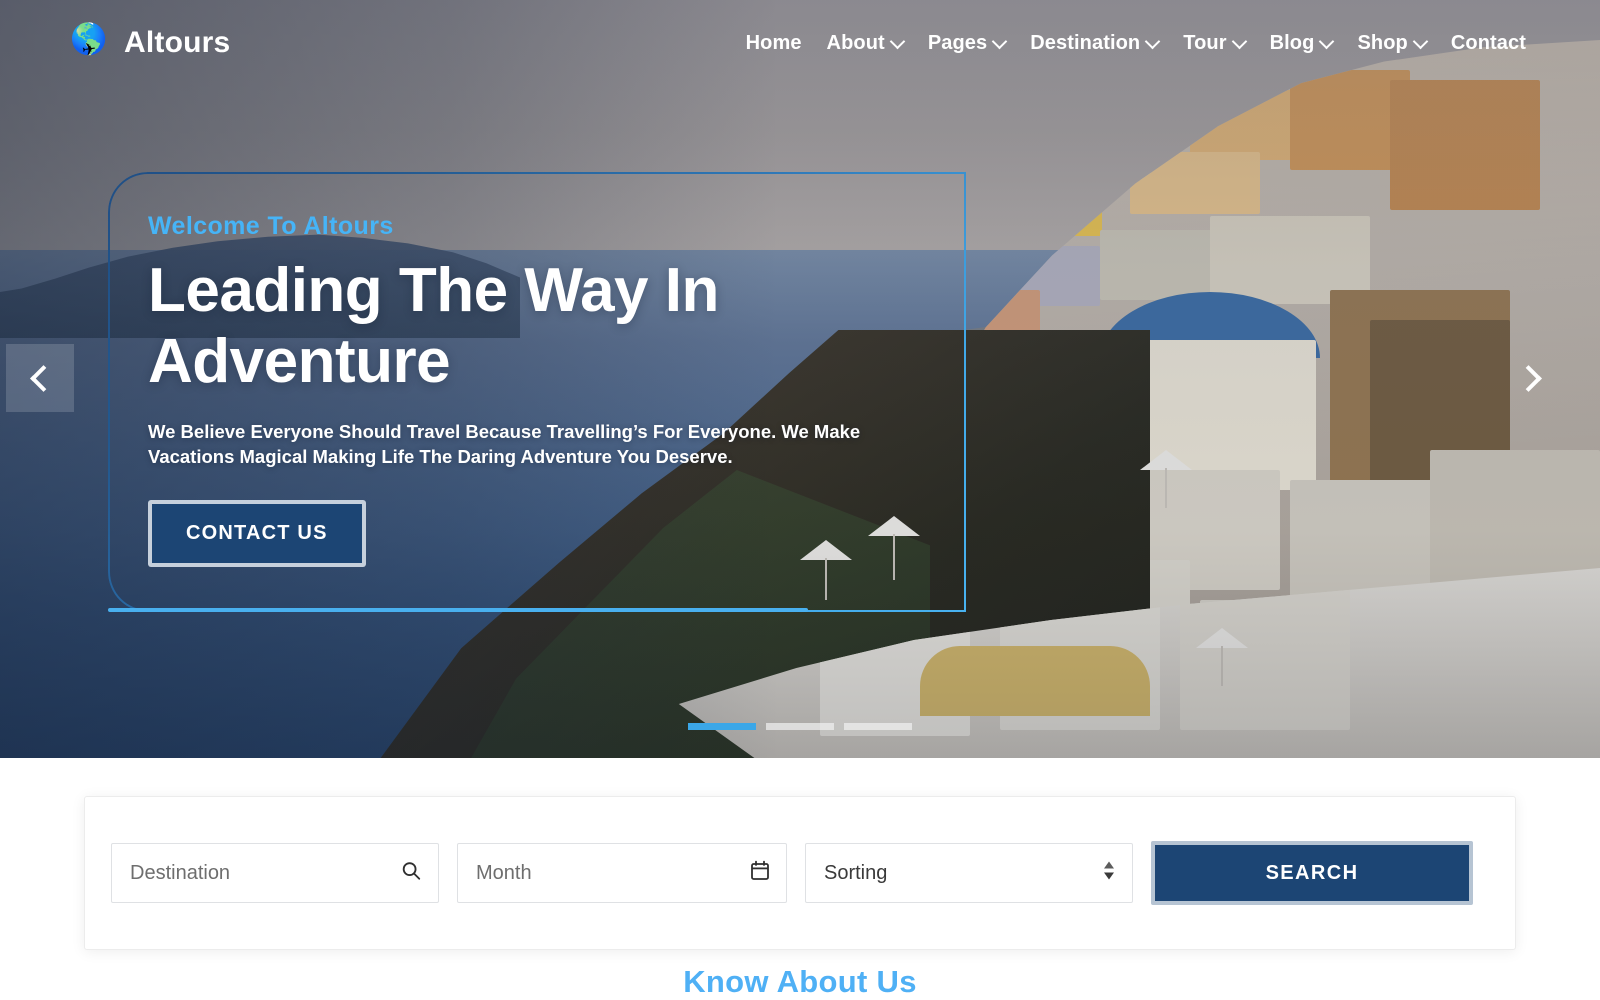 The height and width of the screenshot is (1000, 1600). I want to click on page-title: Leading The Way In Adventure, so click(433, 326).